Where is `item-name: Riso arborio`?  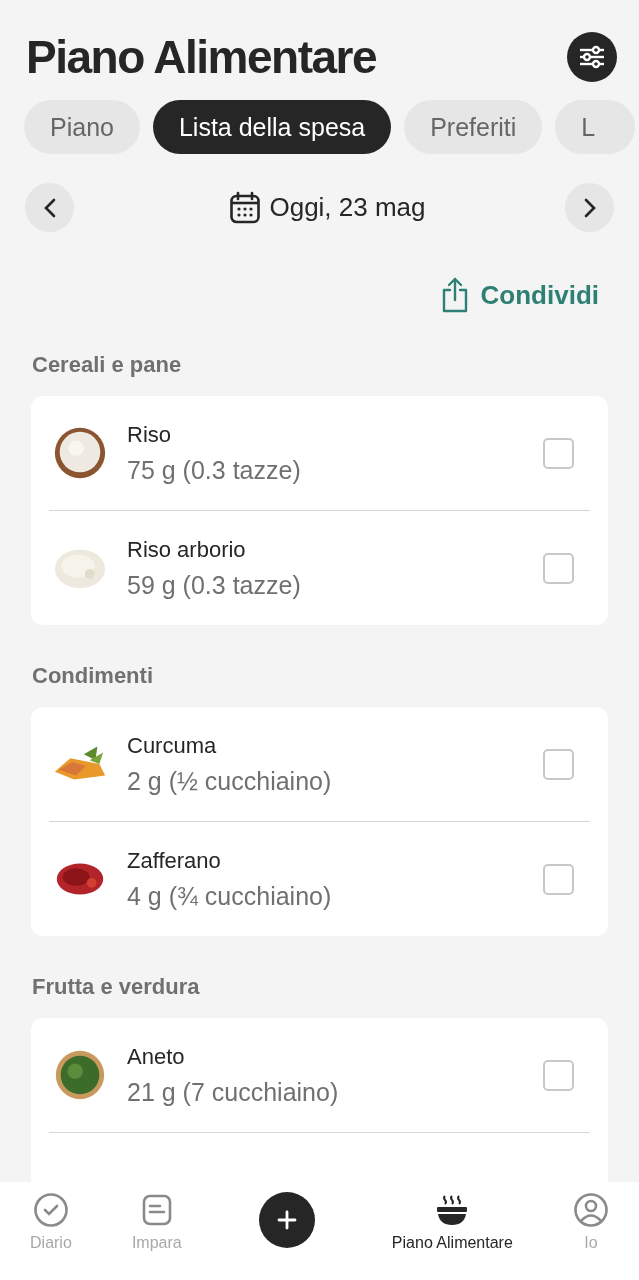
item-name: Riso arborio is located at coordinates (187, 549).